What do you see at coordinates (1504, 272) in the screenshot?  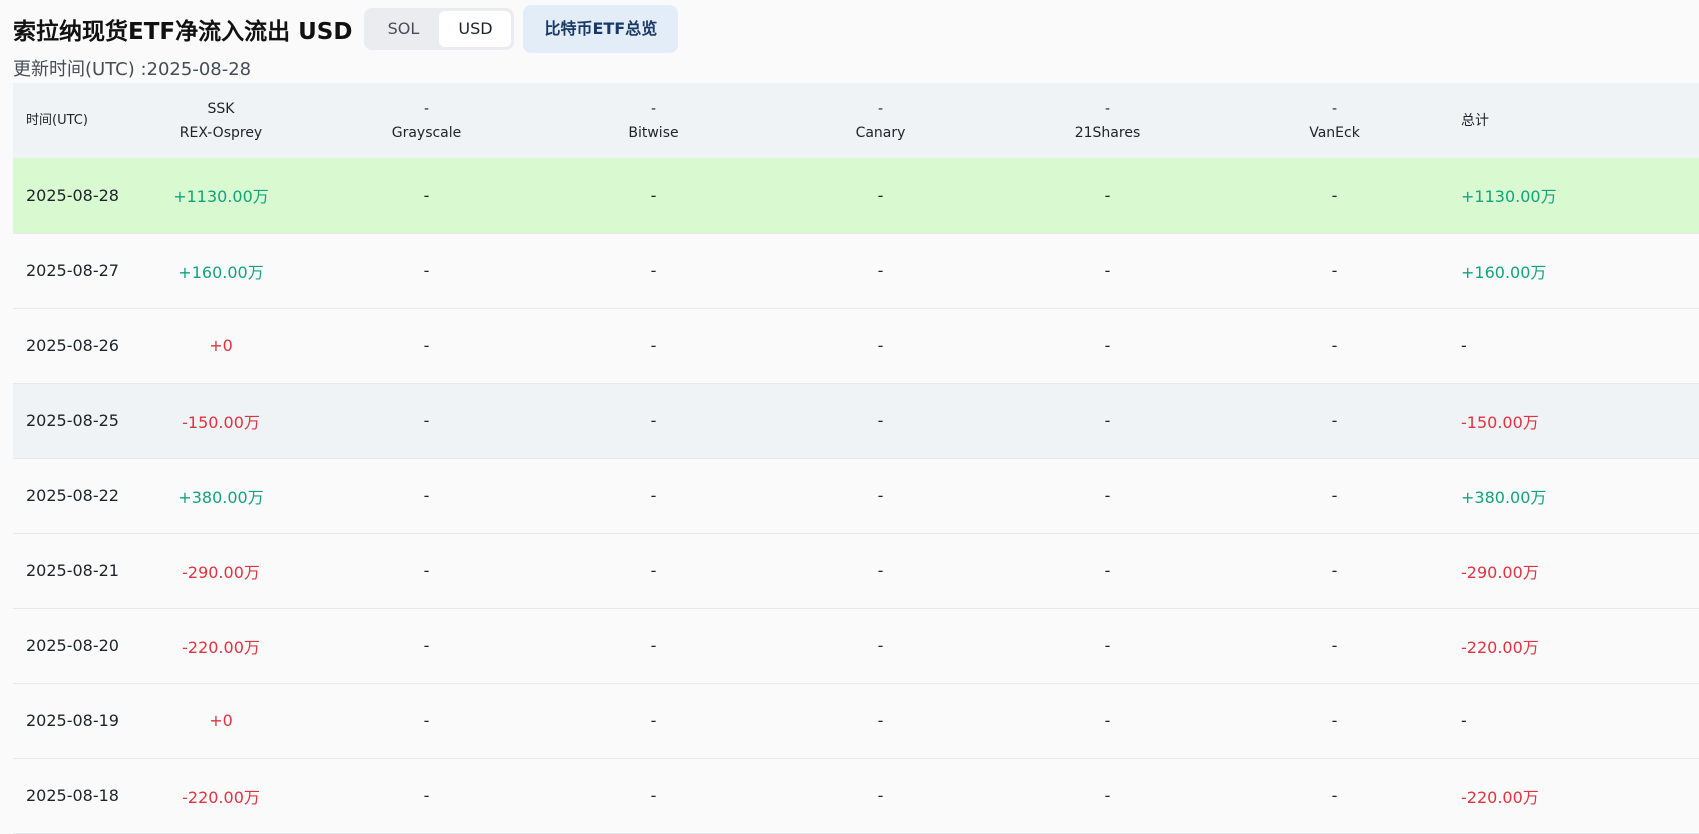 I see `total-cell: +160.00万` at bounding box center [1504, 272].